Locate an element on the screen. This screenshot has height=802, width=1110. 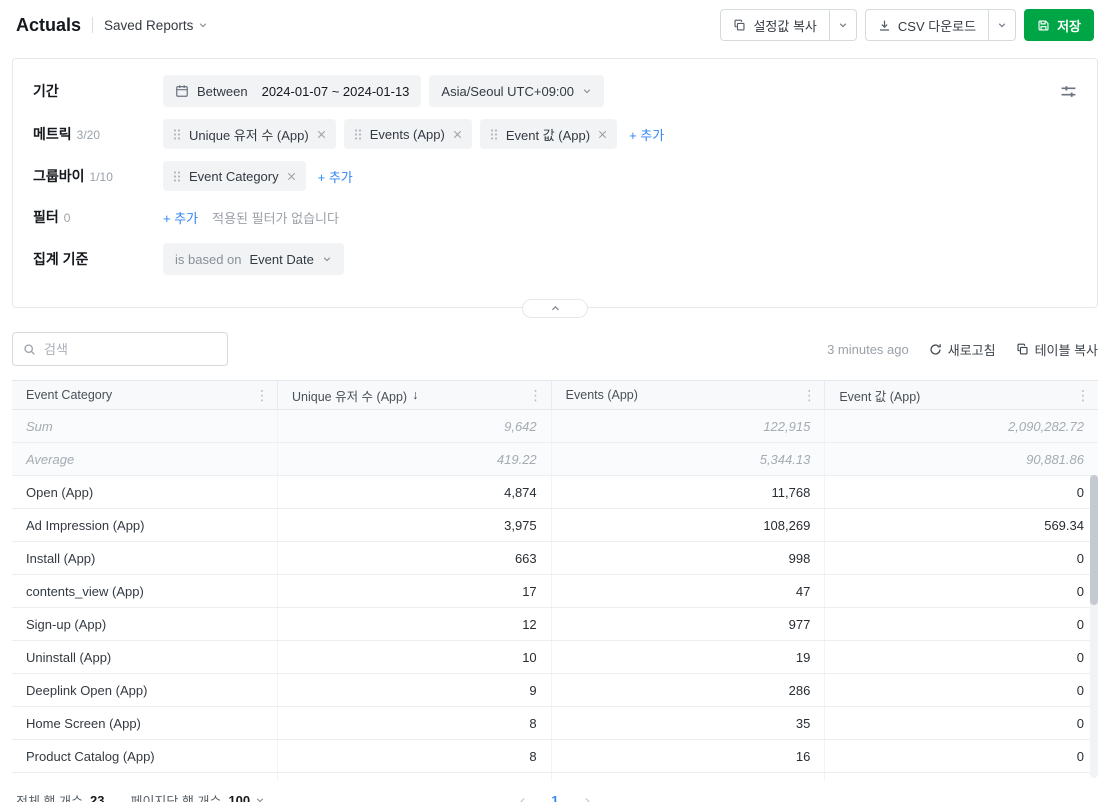
current-page: 1 is located at coordinates (554, 797).